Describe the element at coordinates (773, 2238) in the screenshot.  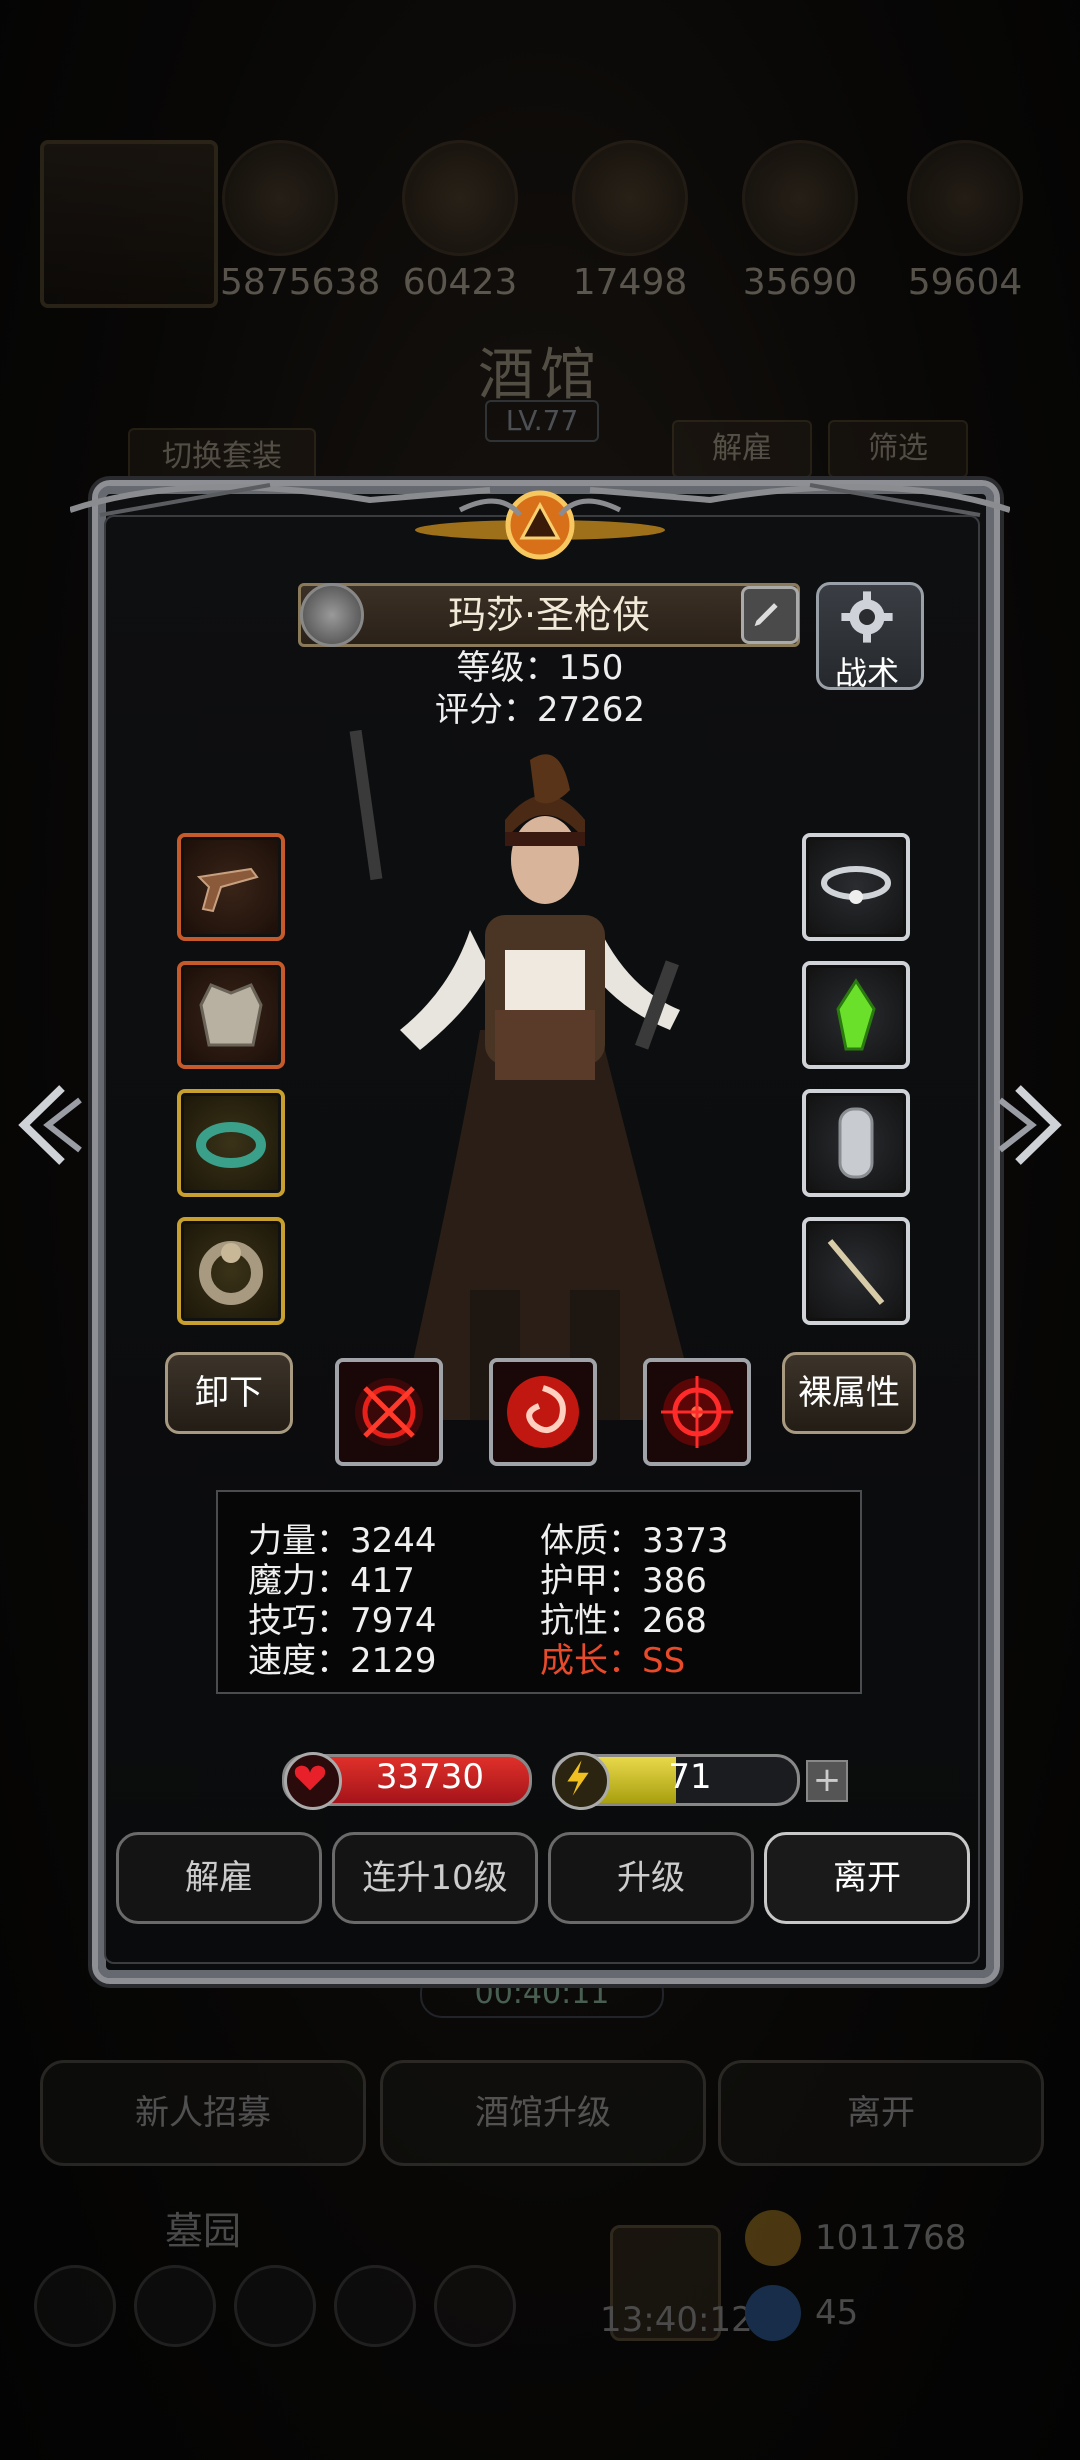
I see `coin-icon` at that location.